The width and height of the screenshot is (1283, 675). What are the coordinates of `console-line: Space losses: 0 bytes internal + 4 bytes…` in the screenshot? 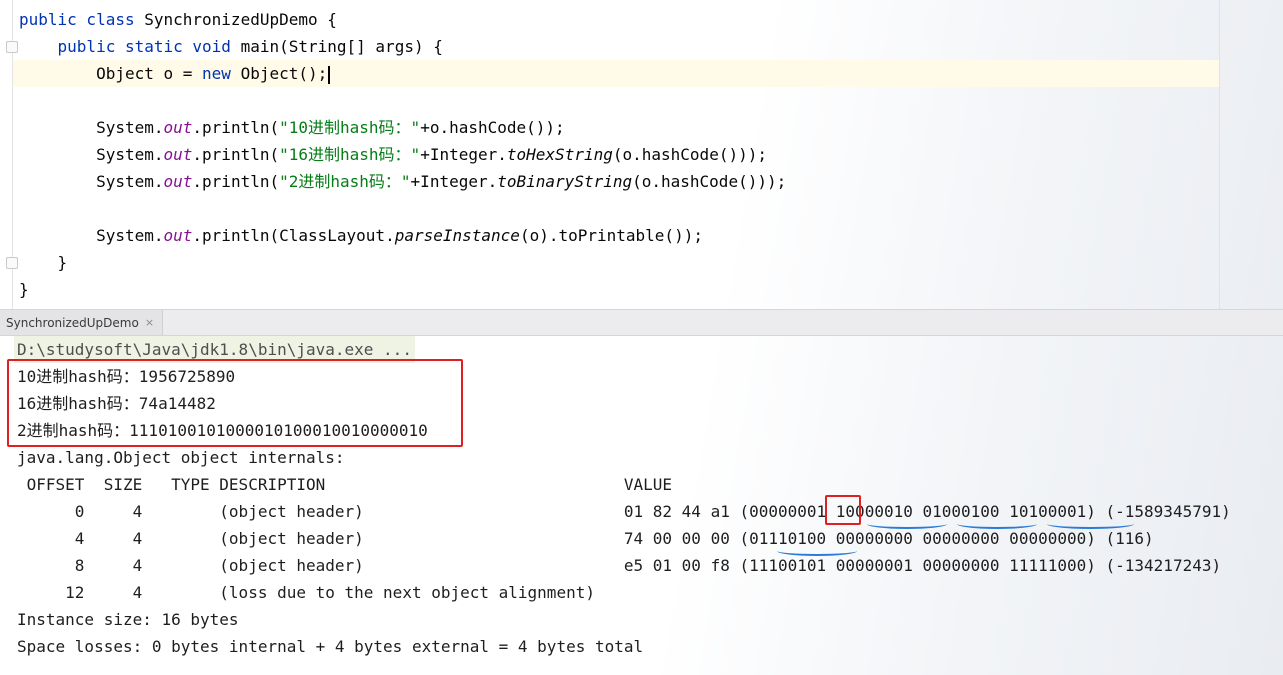 It's located at (330, 646).